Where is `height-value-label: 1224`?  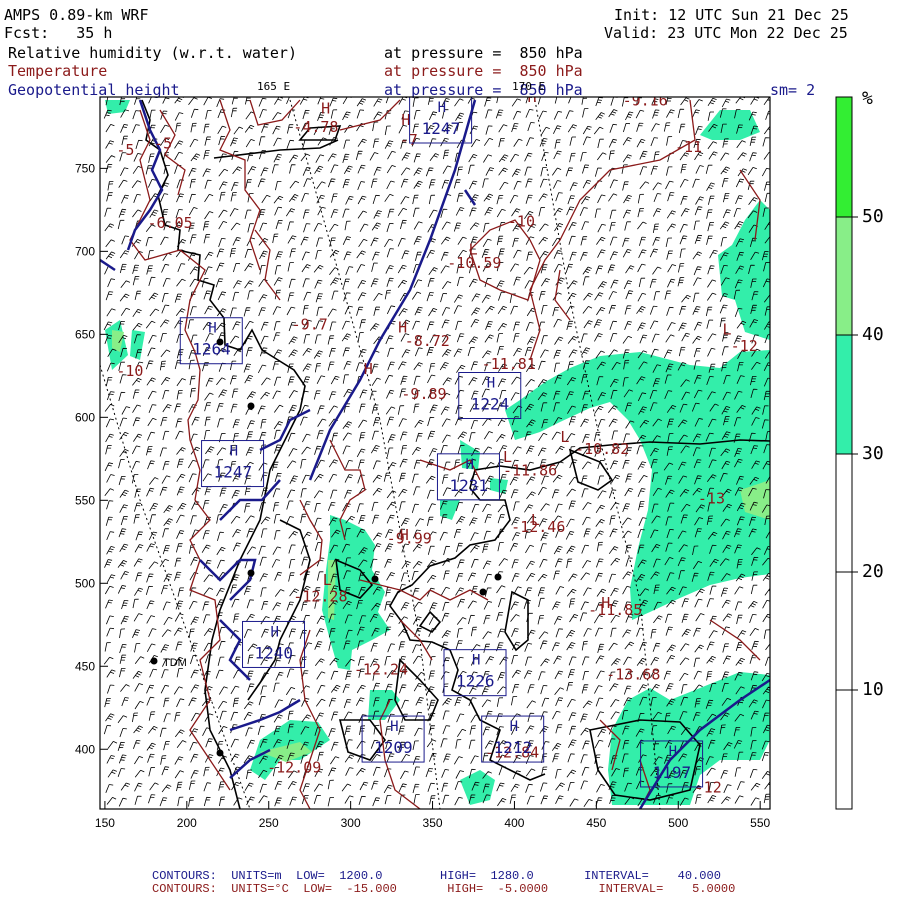 height-value-label: 1224 is located at coordinates (490, 404).